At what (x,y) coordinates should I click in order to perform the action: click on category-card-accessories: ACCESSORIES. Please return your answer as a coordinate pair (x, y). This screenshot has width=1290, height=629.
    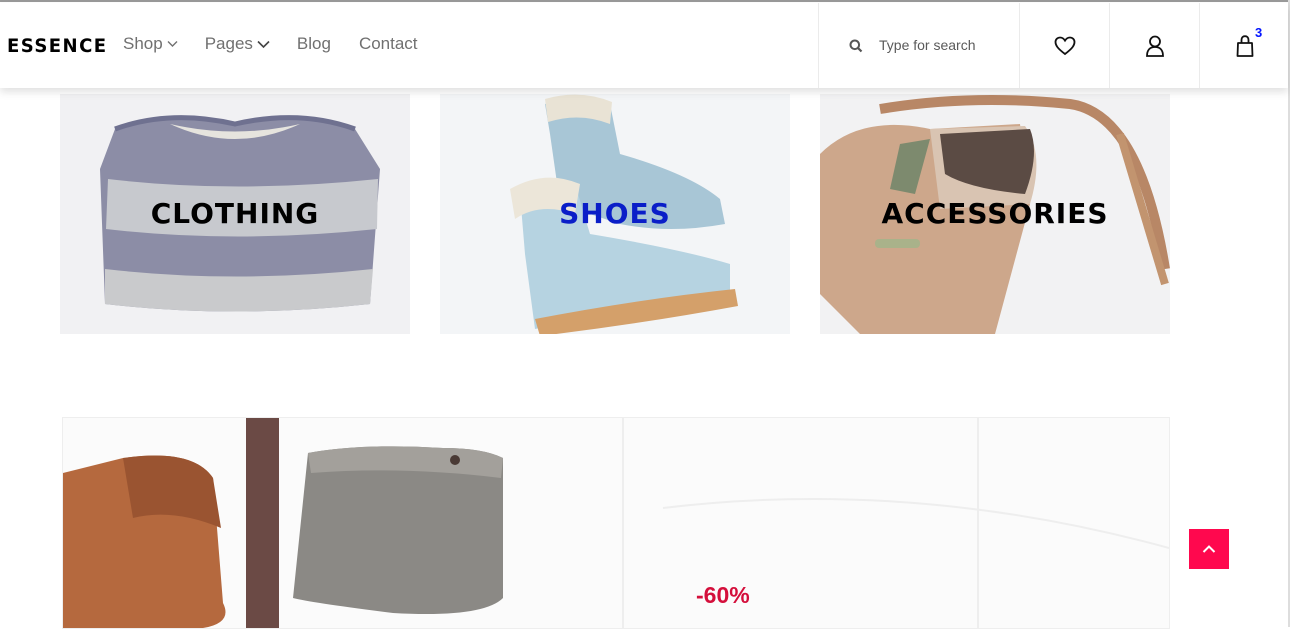
    Looking at the image, I should click on (995, 214).